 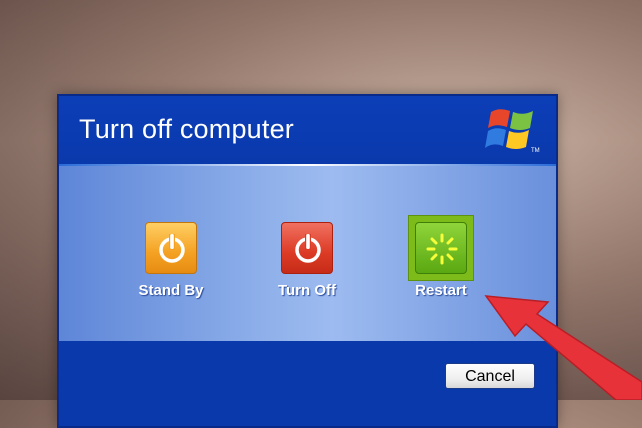 I want to click on pointer-arrow-icon, so click(x=563, y=347).